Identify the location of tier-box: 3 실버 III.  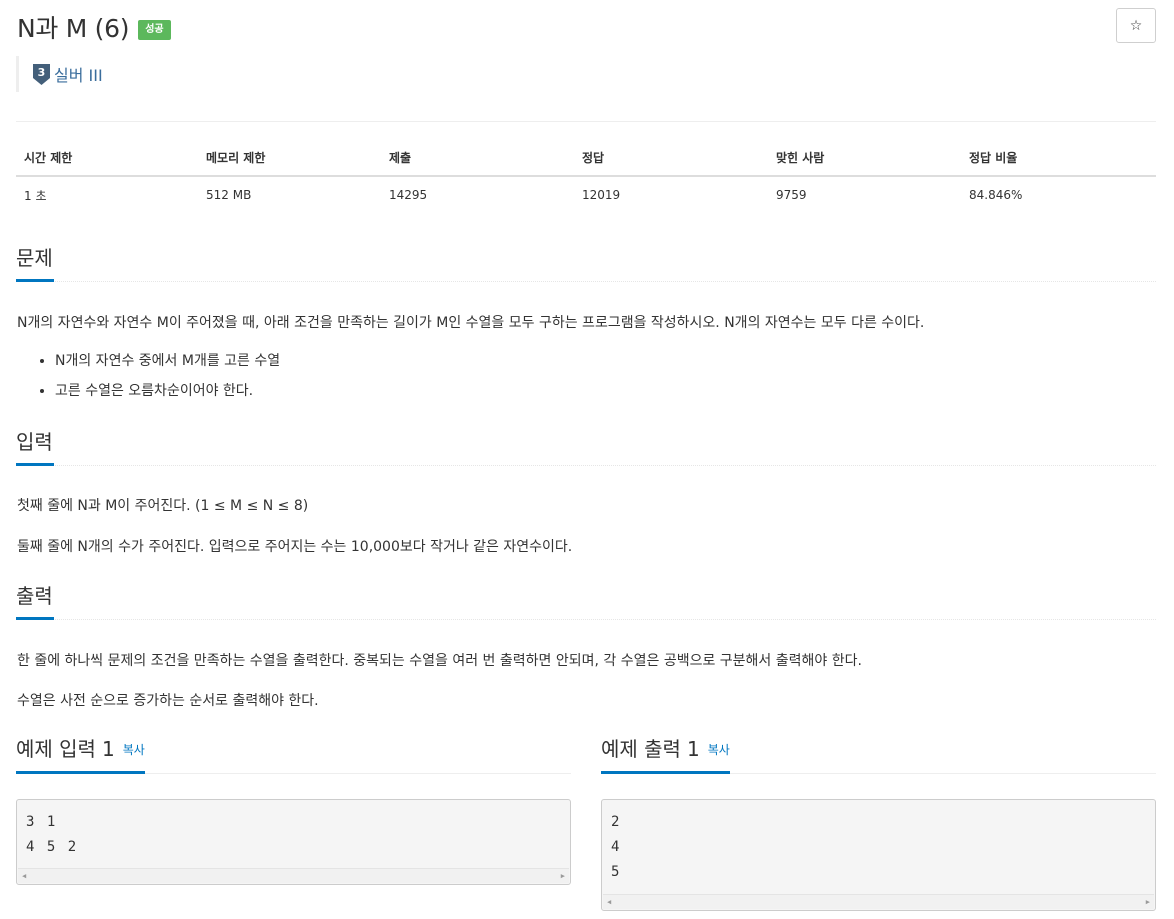
(59, 74).